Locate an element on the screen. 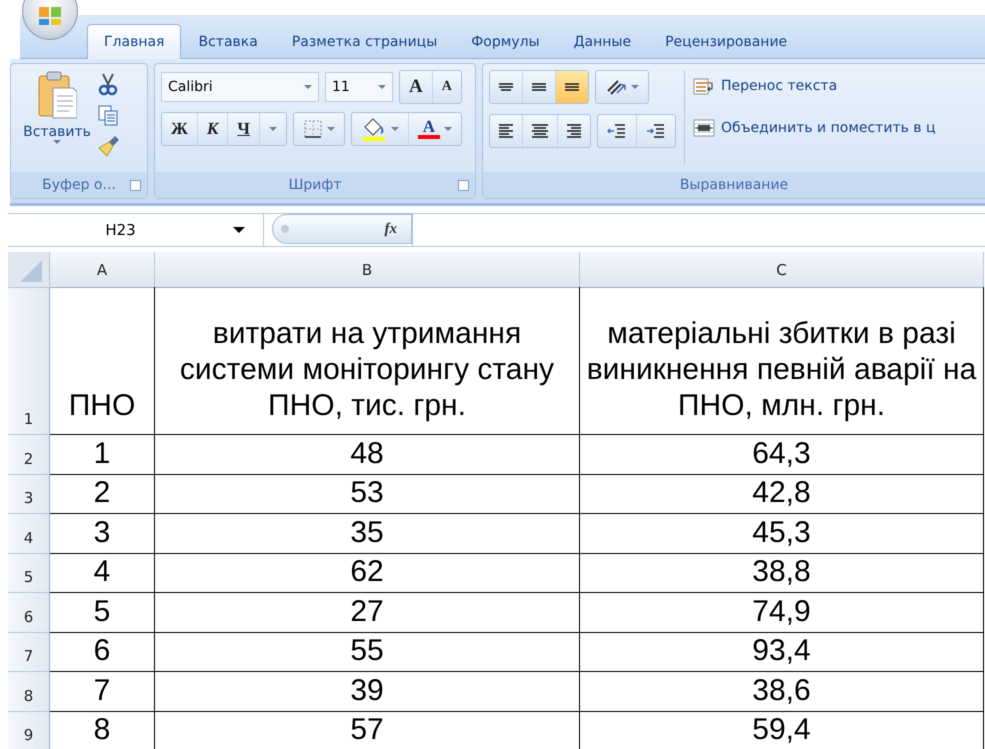 This screenshot has width=985, height=749. table-cell: витрати на утримання системи моніторингу стану ПНО, тис. грн. is located at coordinates (367, 361).